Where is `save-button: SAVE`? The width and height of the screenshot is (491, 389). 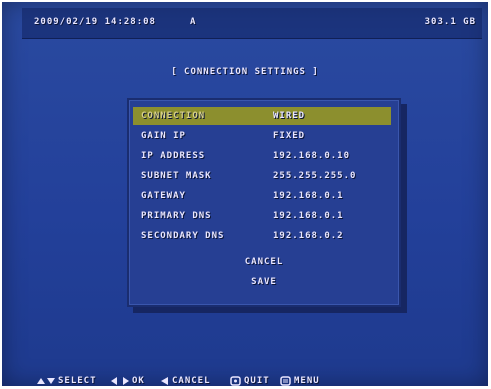 save-button: SAVE is located at coordinates (264, 282).